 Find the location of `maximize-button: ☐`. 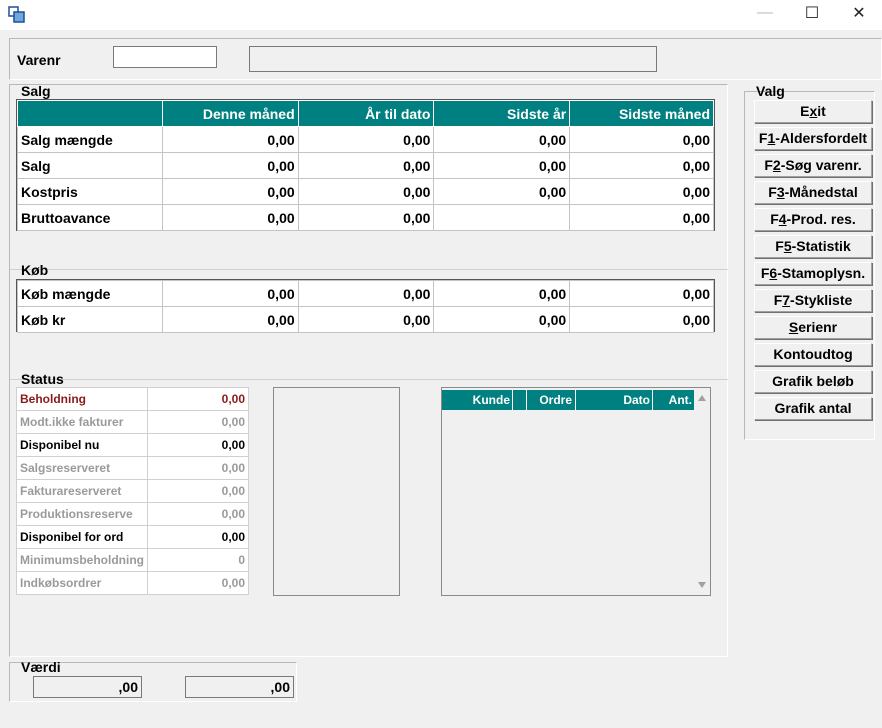

maximize-button: ☐ is located at coordinates (812, 13).